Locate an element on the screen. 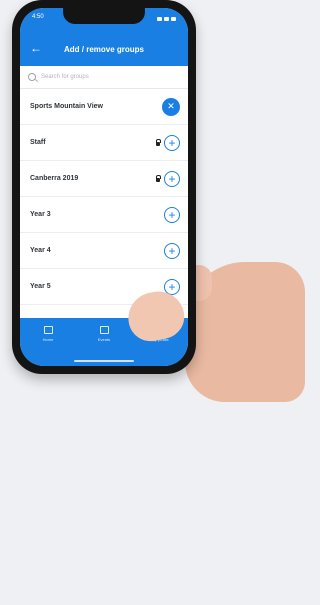 This screenshot has width=320, height=605. group-row: Canberra 2019 + is located at coordinates (104, 179).